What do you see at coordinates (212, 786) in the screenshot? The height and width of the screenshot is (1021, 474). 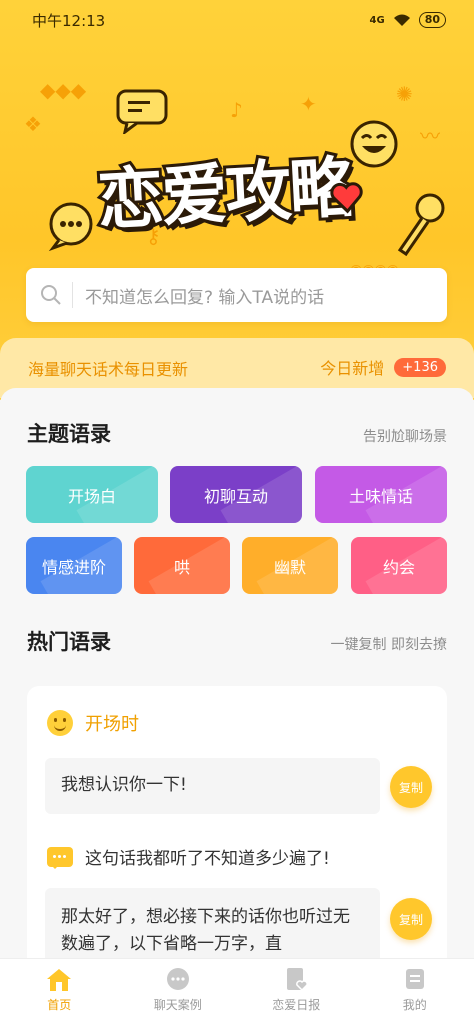 I see `quote-text: 我想认识你一下!` at bounding box center [212, 786].